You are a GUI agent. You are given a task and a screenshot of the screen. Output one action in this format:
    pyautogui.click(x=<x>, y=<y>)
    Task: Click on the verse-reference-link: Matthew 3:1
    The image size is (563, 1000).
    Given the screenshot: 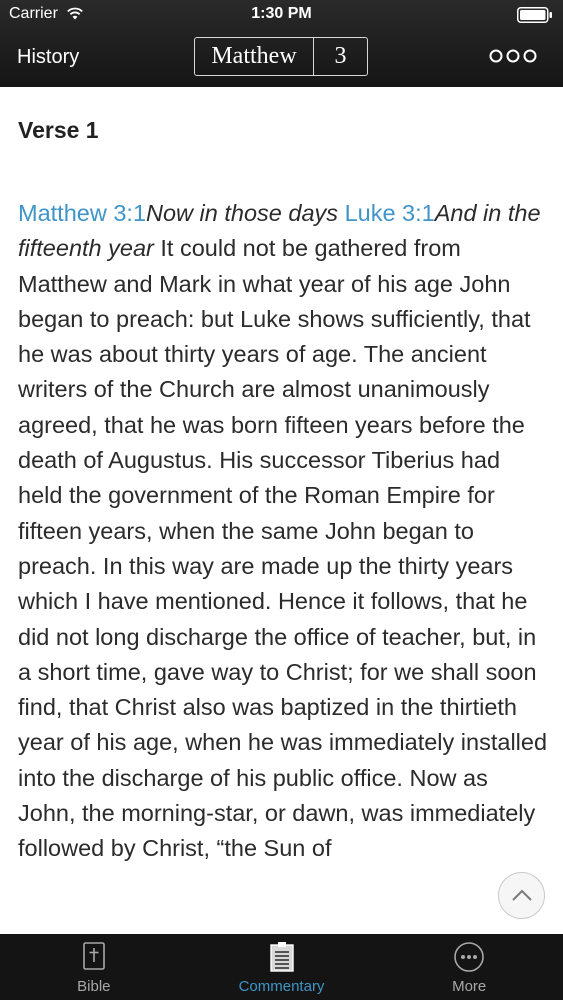 What is the action you would take?
    pyautogui.click(x=82, y=213)
    